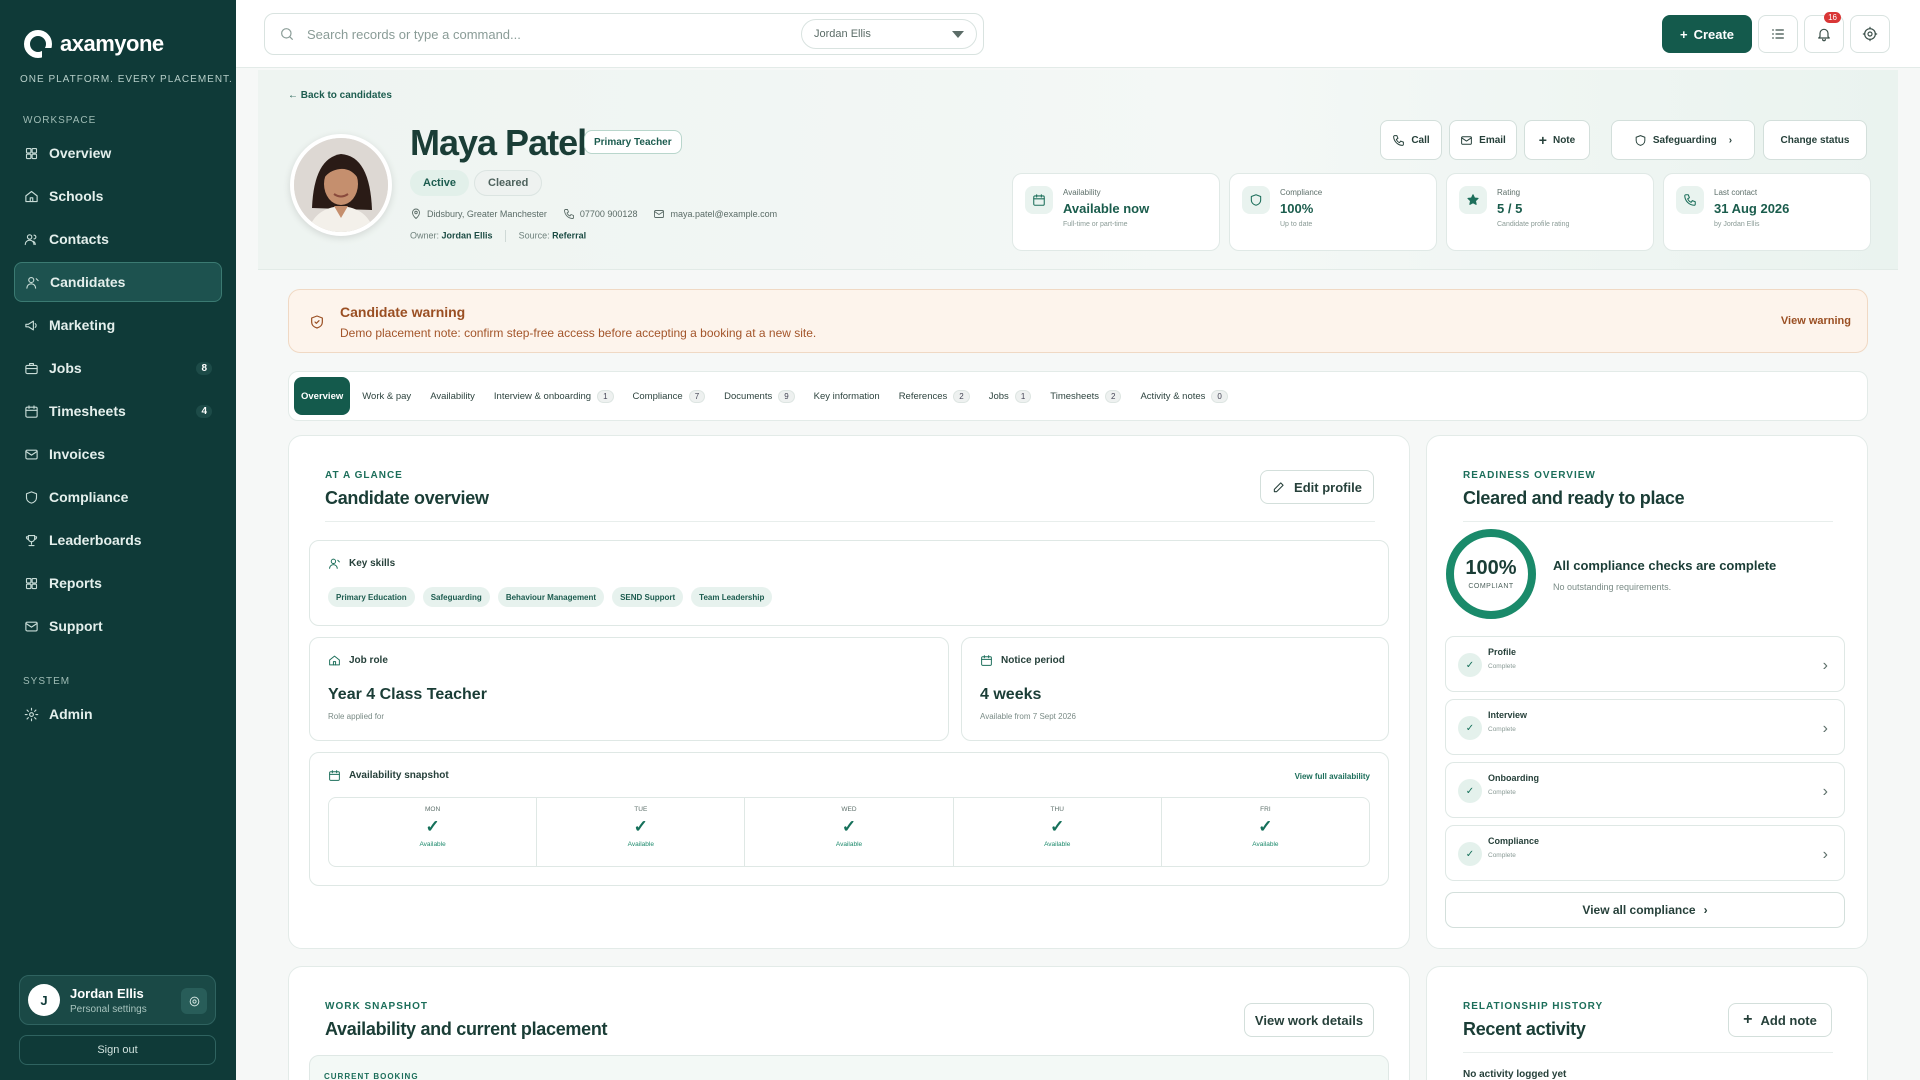 Image resolution: width=1920 pixels, height=1080 pixels. I want to click on stat-label: Rating, so click(1509, 192).